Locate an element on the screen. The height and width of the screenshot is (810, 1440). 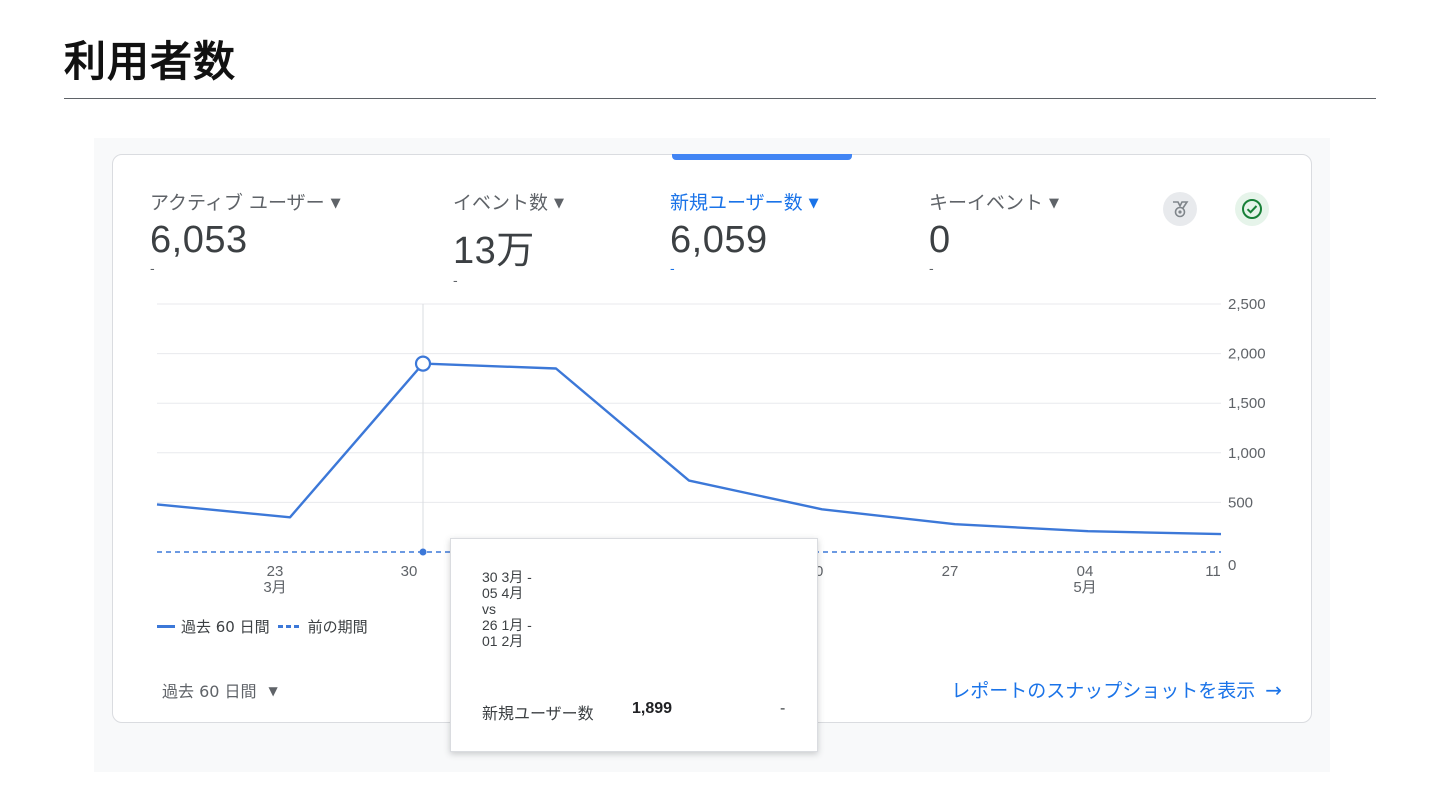
caret-down-icon: ▼ is located at coordinates (273, 691).